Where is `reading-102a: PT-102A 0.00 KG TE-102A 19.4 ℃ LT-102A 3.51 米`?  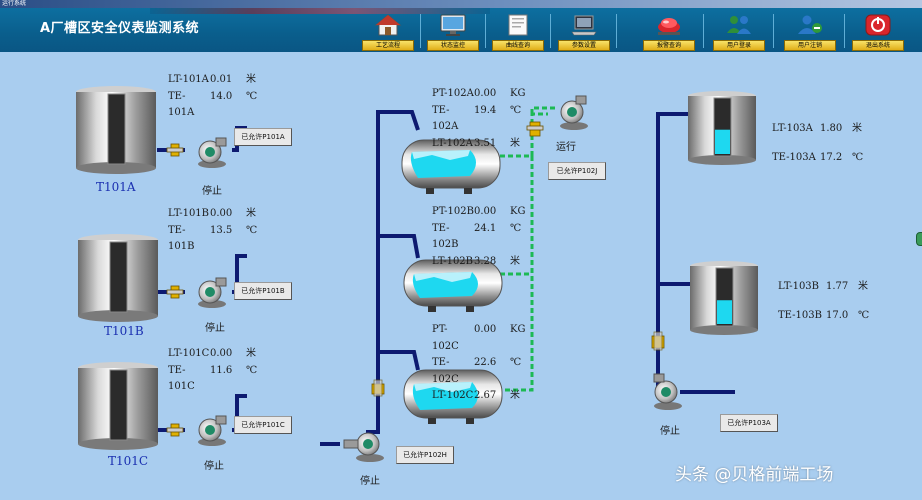 reading-102a: PT-102A 0.00 KG TE-102A 19.4 ℃ LT-102A 3.51 米 is located at coordinates (479, 118).